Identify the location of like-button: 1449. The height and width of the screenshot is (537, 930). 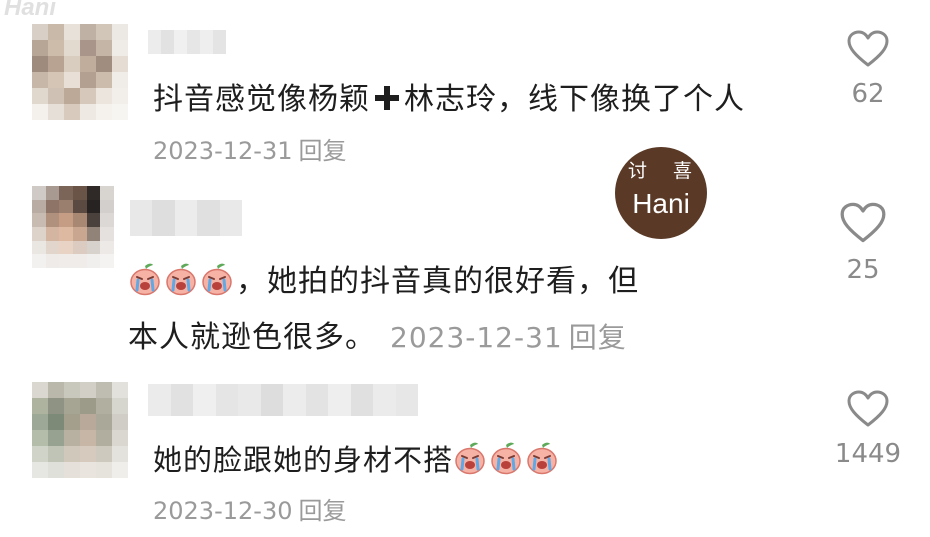
(868, 430).